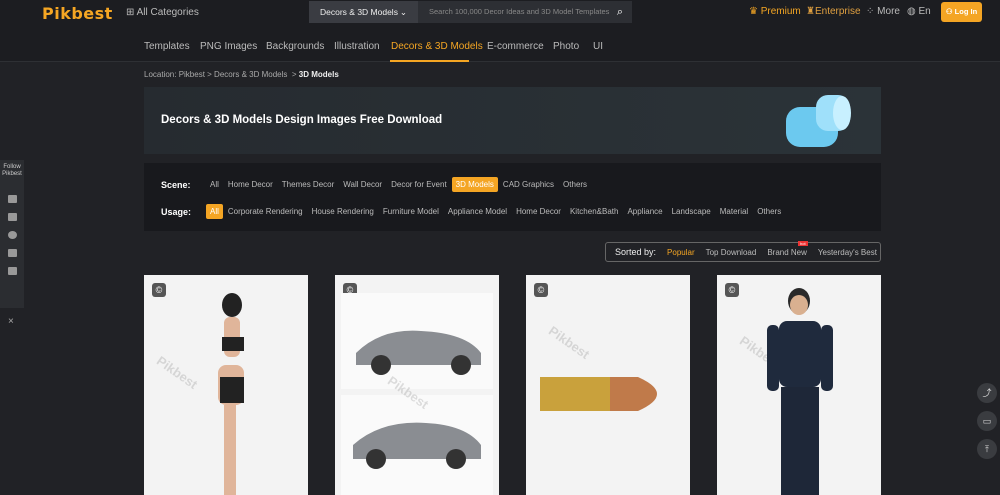 The image size is (1000, 495). I want to click on car-render-bottom, so click(417, 445).